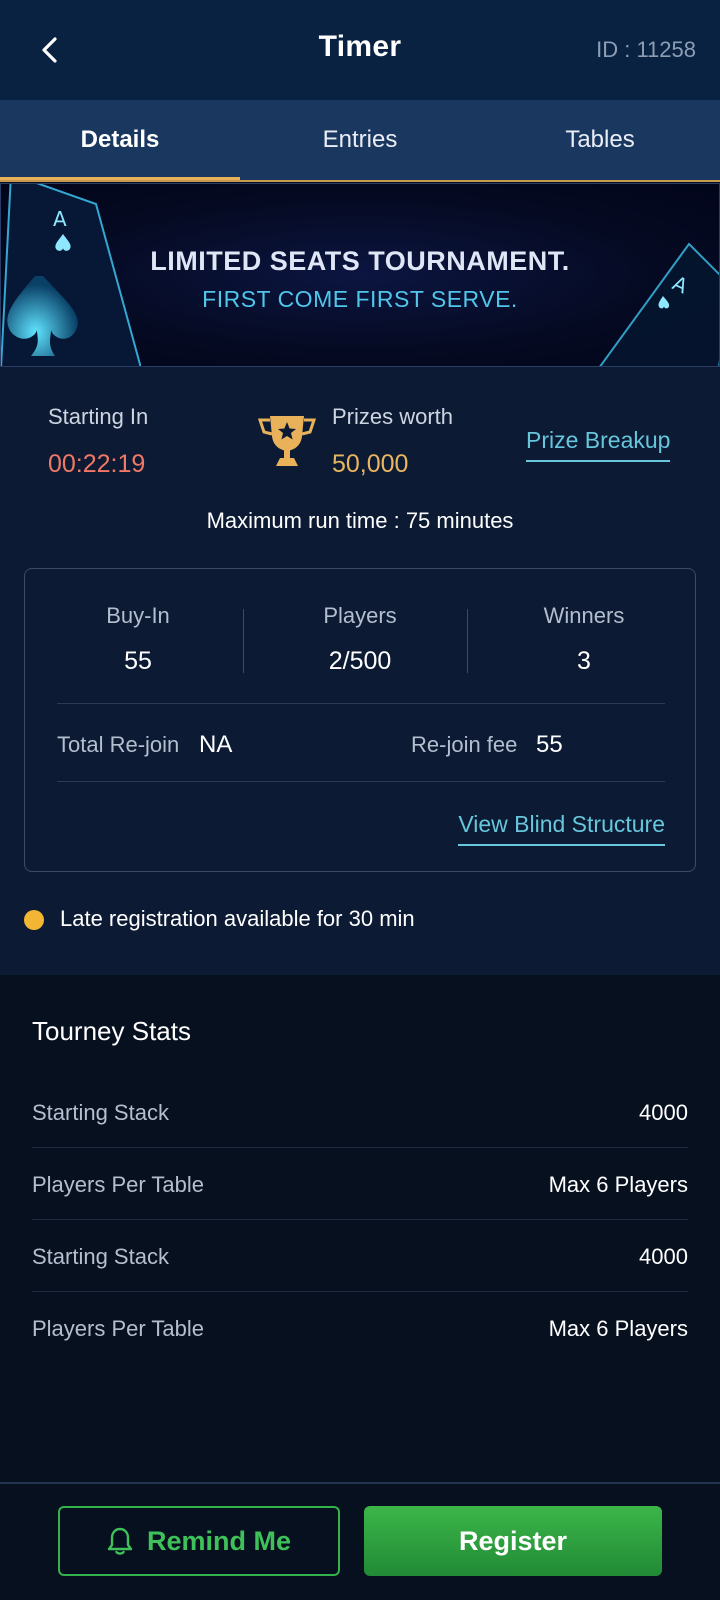 This screenshot has height=1600, width=720. I want to click on total-rejoin-label: Total Re-join, so click(118, 744).